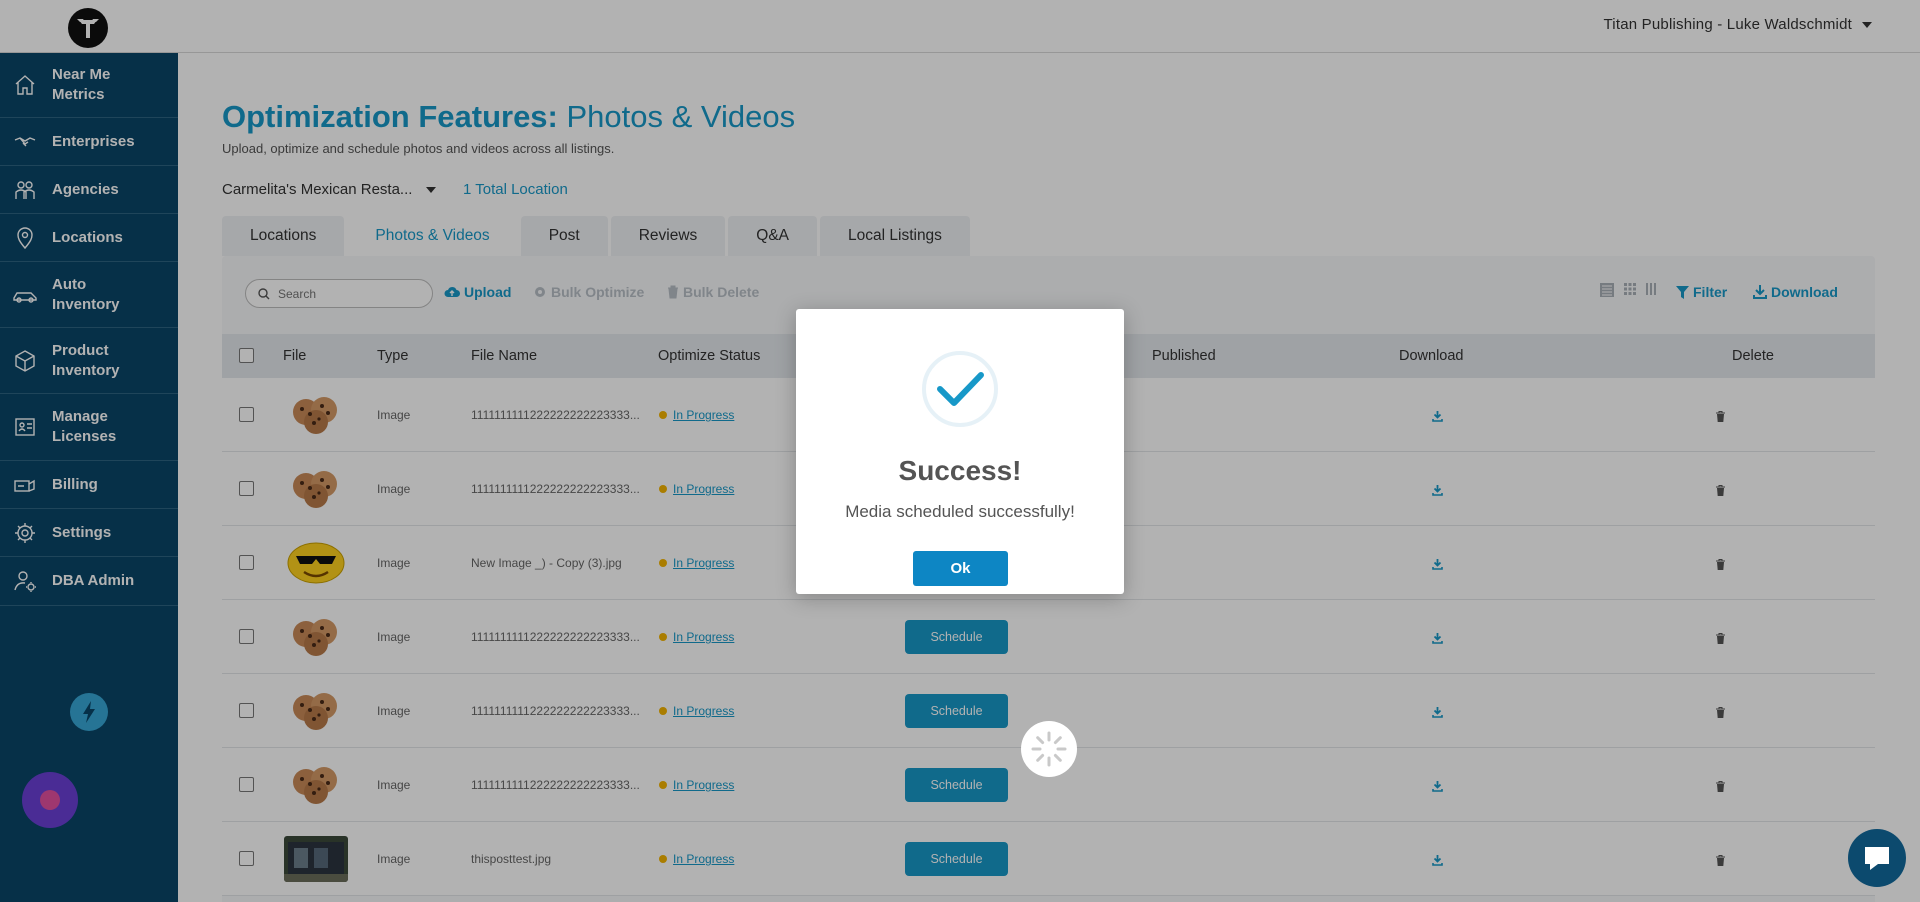 Image resolution: width=1920 pixels, height=902 pixels. I want to click on chat-bubble-icon, so click(1877, 858).